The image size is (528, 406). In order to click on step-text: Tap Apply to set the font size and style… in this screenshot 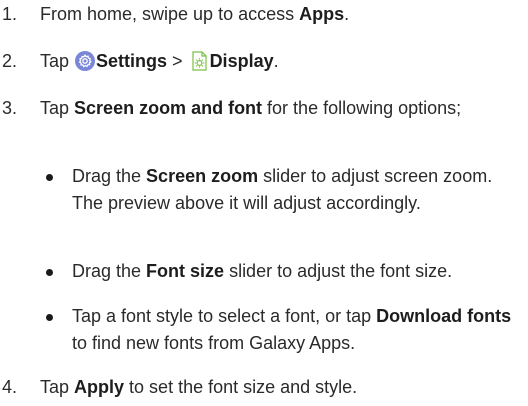, I will do `click(283, 387)`.